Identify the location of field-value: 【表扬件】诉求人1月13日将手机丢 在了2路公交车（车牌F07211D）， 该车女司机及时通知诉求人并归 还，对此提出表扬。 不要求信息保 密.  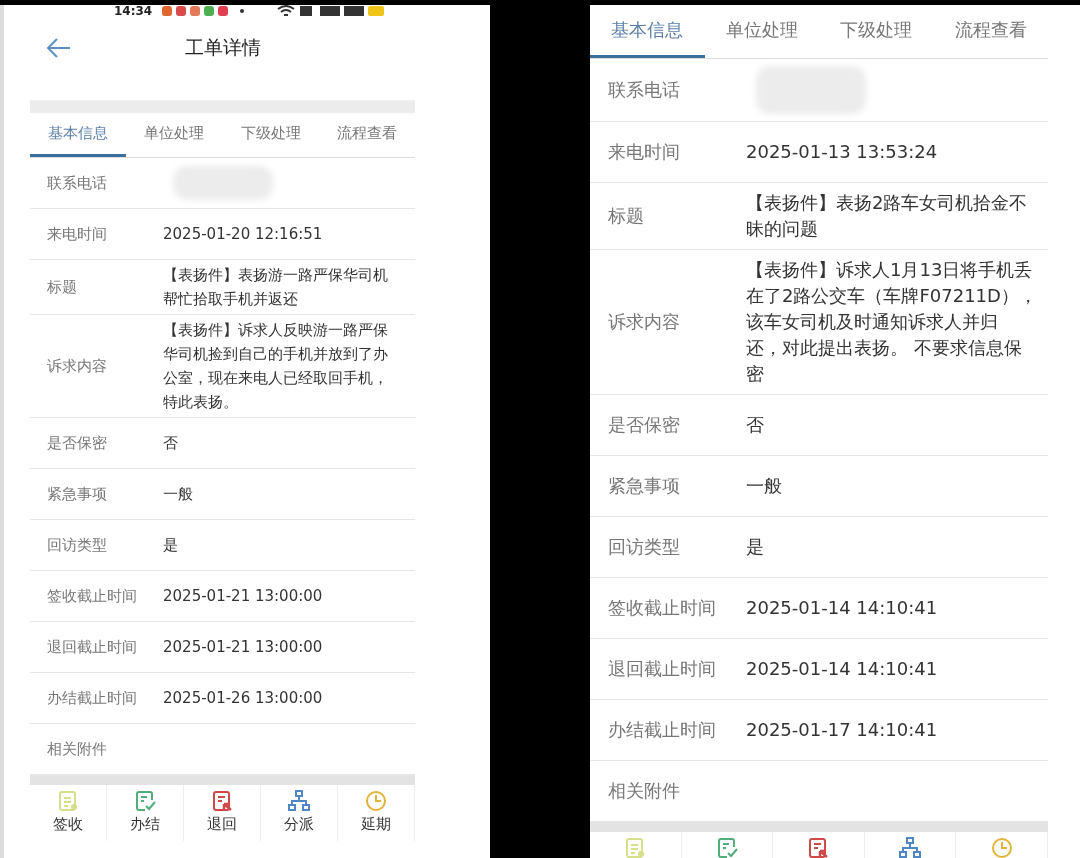
(891, 322).